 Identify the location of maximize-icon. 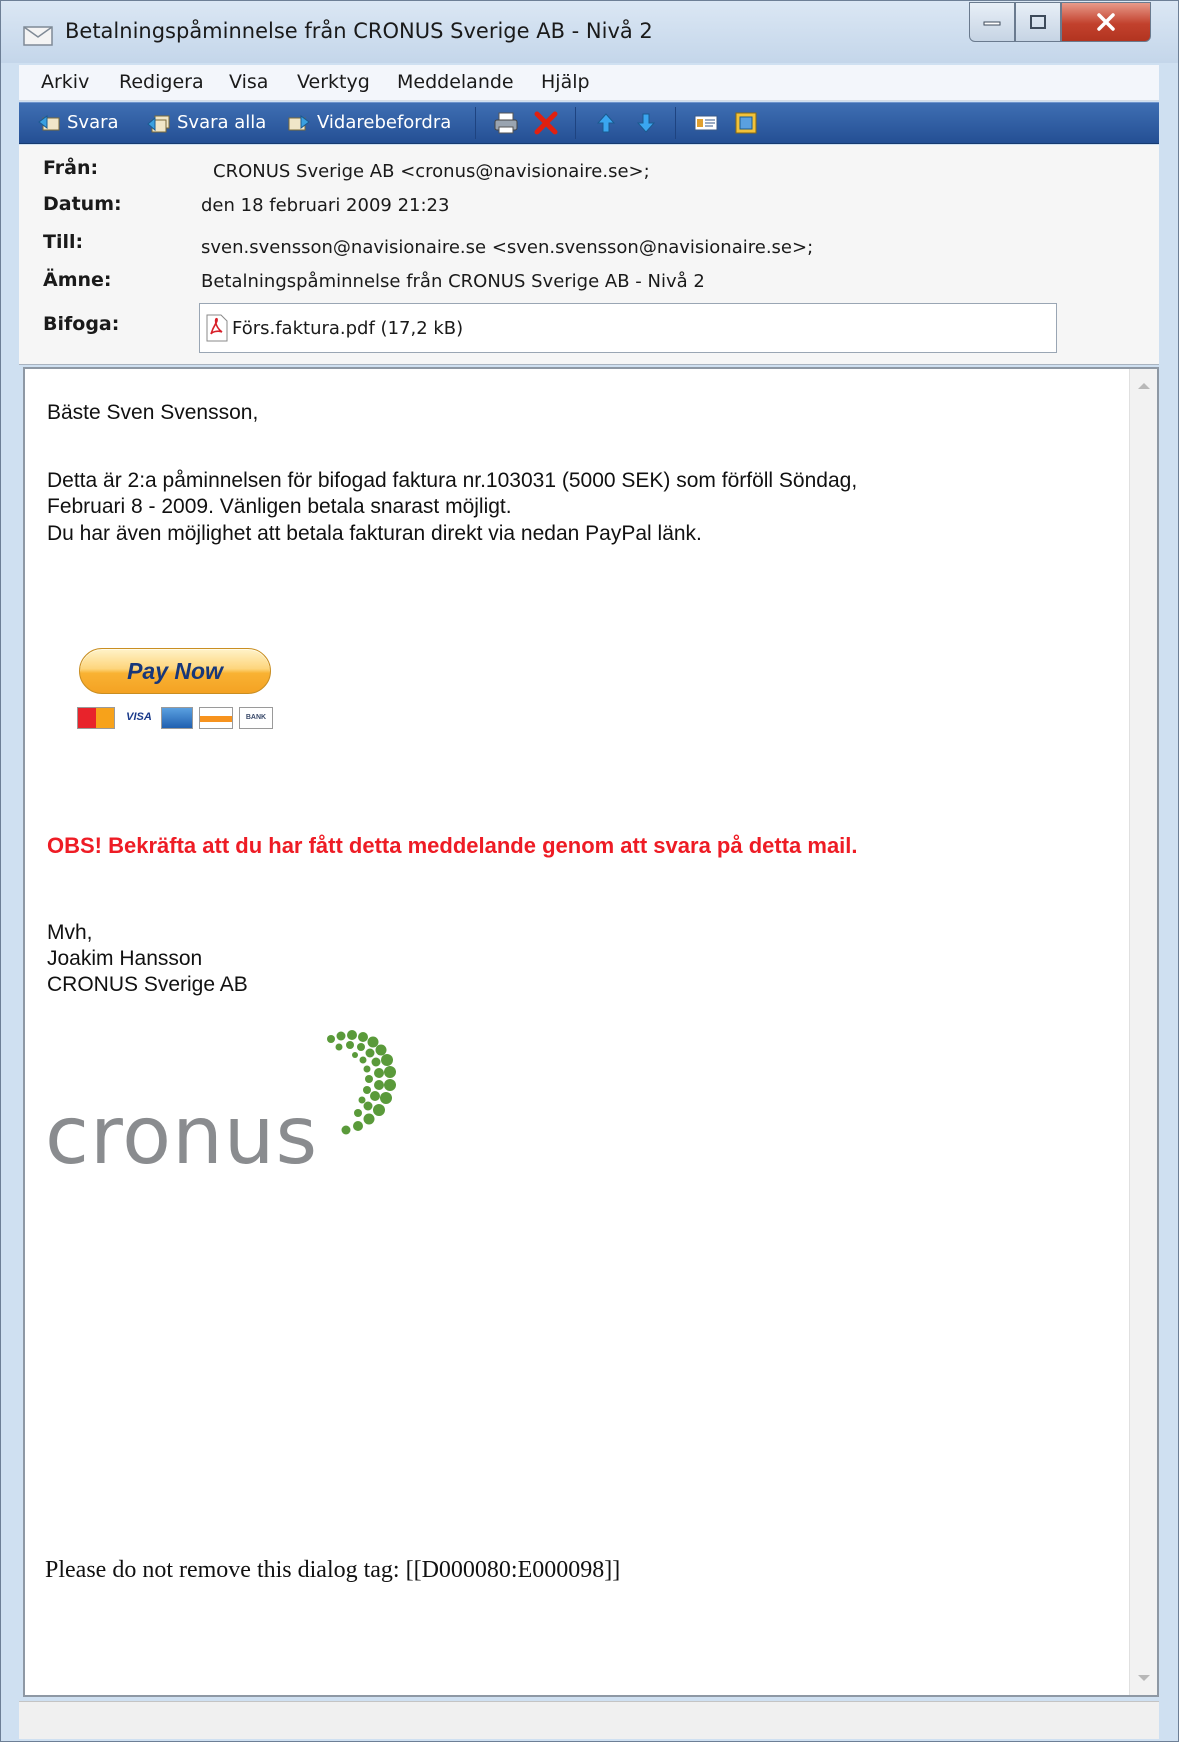
(1038, 22).